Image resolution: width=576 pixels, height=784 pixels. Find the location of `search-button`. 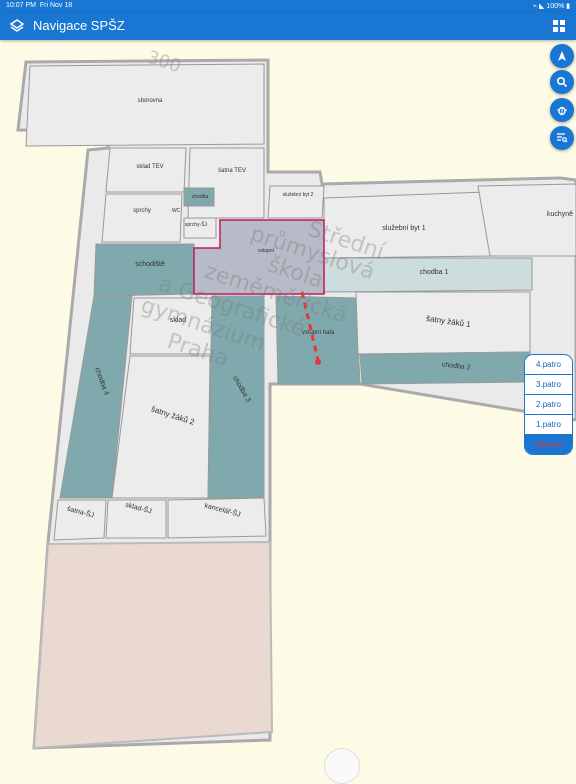

search-button is located at coordinates (562, 82).